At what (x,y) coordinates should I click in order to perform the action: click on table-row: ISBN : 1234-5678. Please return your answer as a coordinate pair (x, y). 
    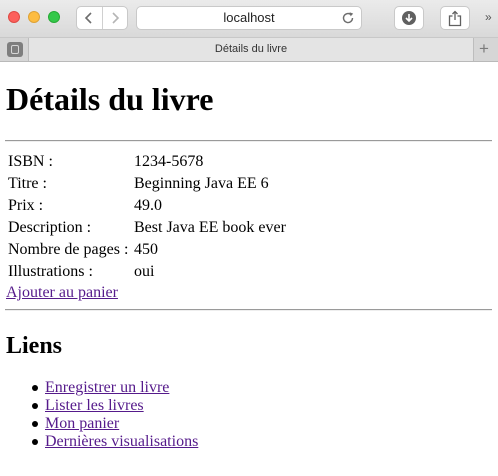
    Looking at the image, I should click on (146, 162).